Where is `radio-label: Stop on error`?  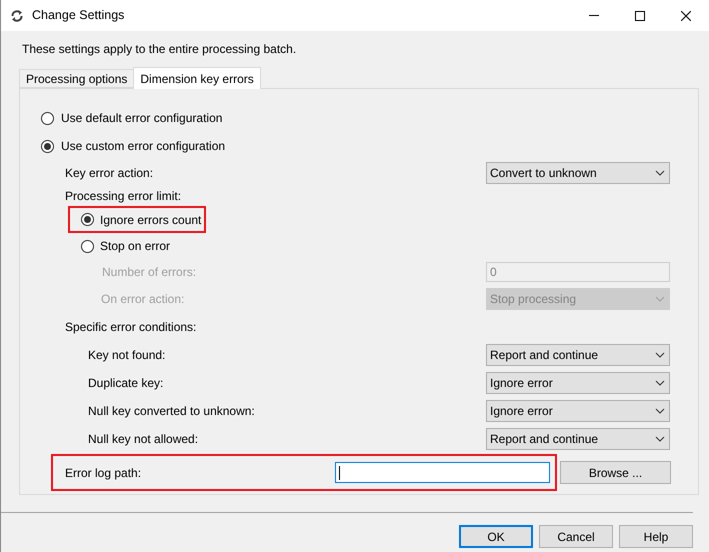
radio-label: Stop on error is located at coordinates (135, 246).